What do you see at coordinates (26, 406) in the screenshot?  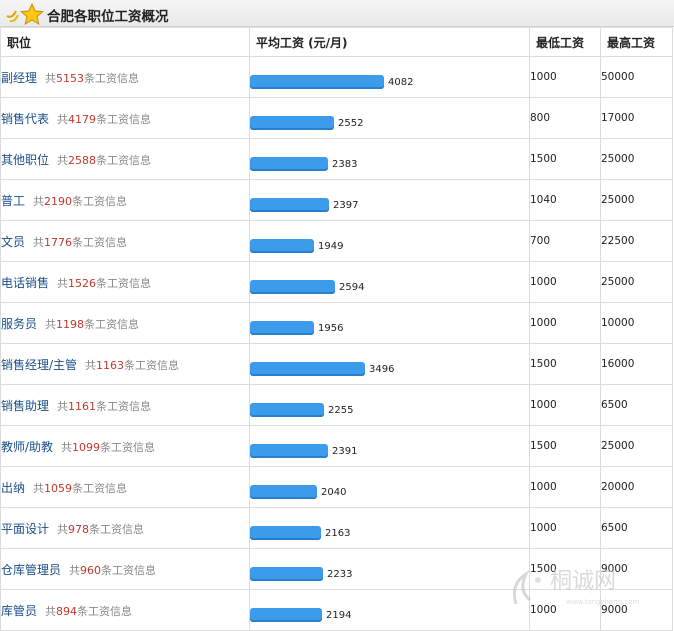 I see `job-link: 销售助理` at bounding box center [26, 406].